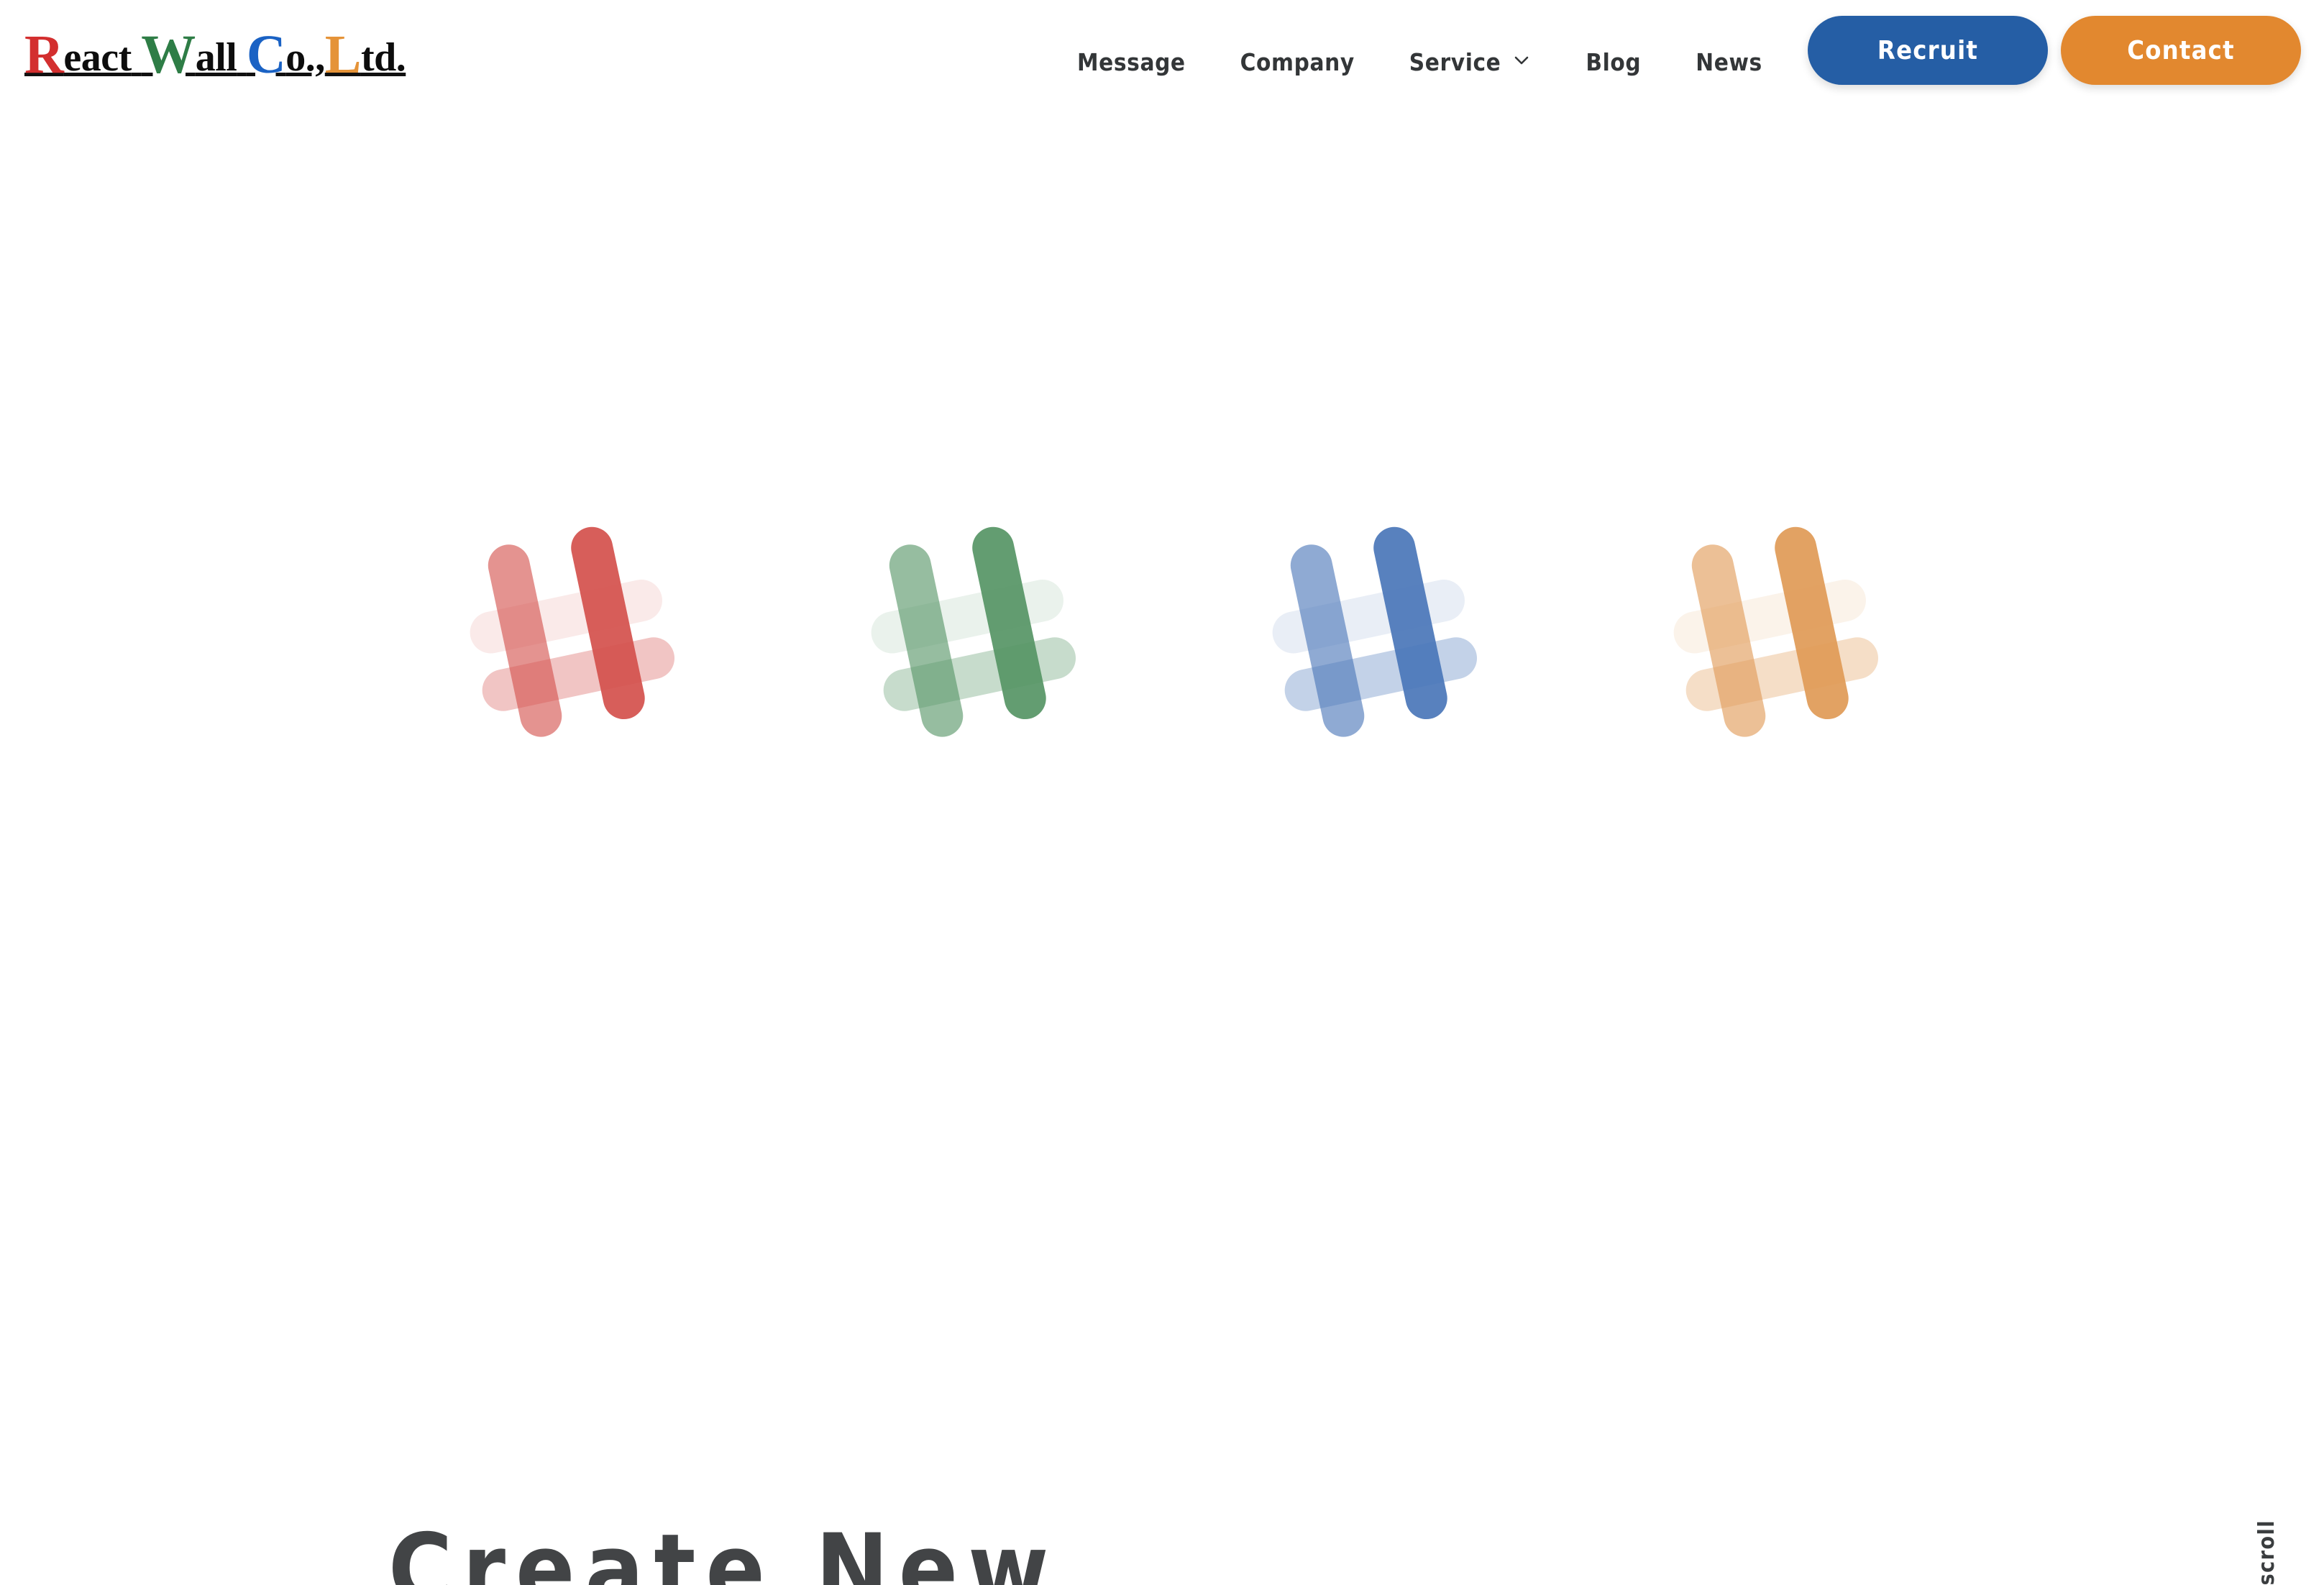 Image resolution: width=2324 pixels, height=1585 pixels. I want to click on logo-cap-l: L, so click(343, 54).